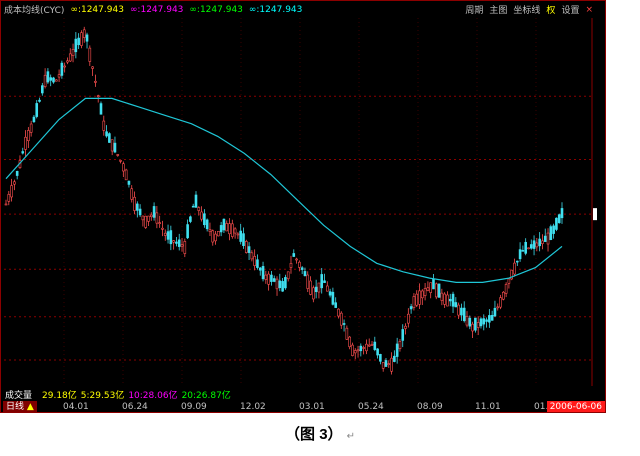 This screenshot has width=640, height=456. I want to click on return-mark-icon: ↵, so click(350, 436).